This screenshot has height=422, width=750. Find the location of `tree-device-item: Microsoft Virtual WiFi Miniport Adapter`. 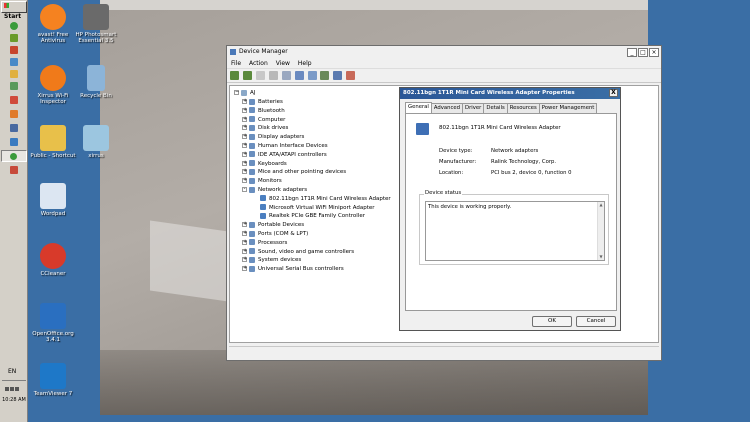

tree-device-item: Microsoft Virtual WiFi Miniport Adapter is located at coordinates (317, 208).